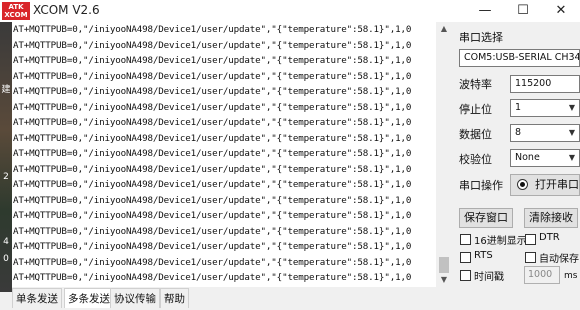  What do you see at coordinates (549, 237) in the screenshot?
I see `dtr-label: DTR` at bounding box center [549, 237].